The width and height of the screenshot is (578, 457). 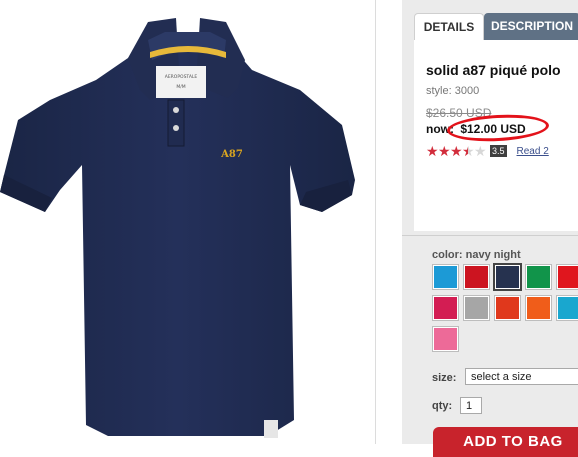 I want to click on color-swatch-green, so click(x=538, y=277).